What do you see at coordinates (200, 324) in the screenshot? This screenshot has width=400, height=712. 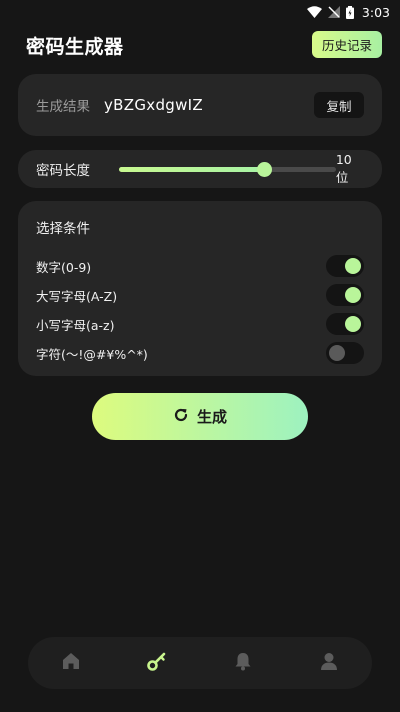 I see `option-row-lowercase: 小写字母(a-z)` at bounding box center [200, 324].